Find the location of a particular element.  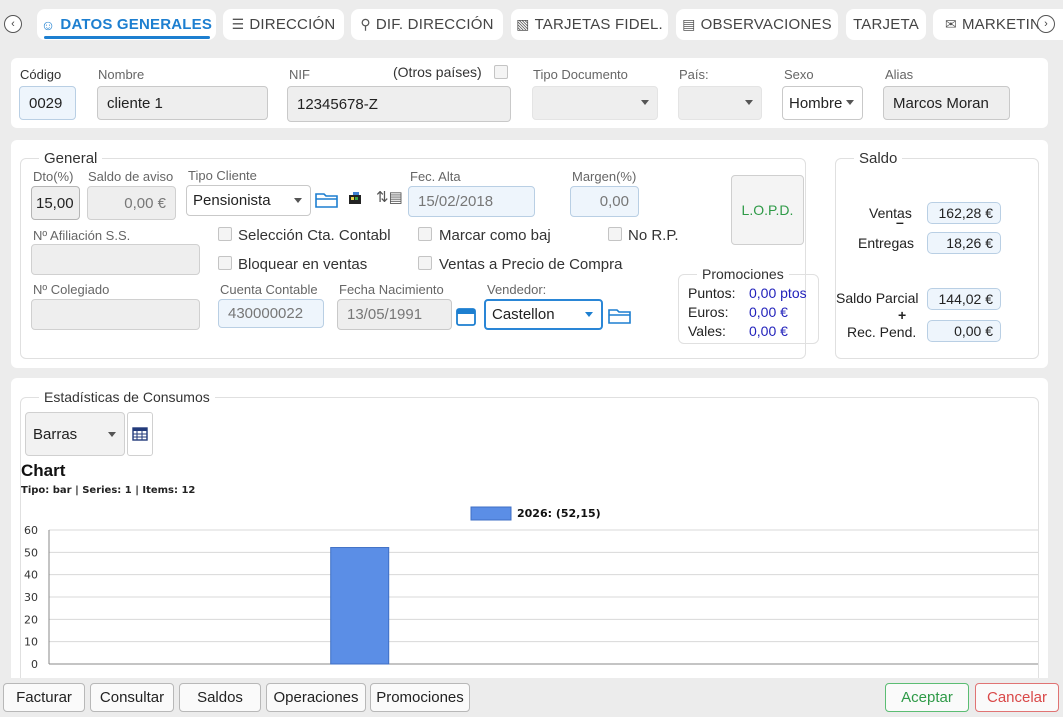

user-circle-icon: ☺ is located at coordinates (48, 24).